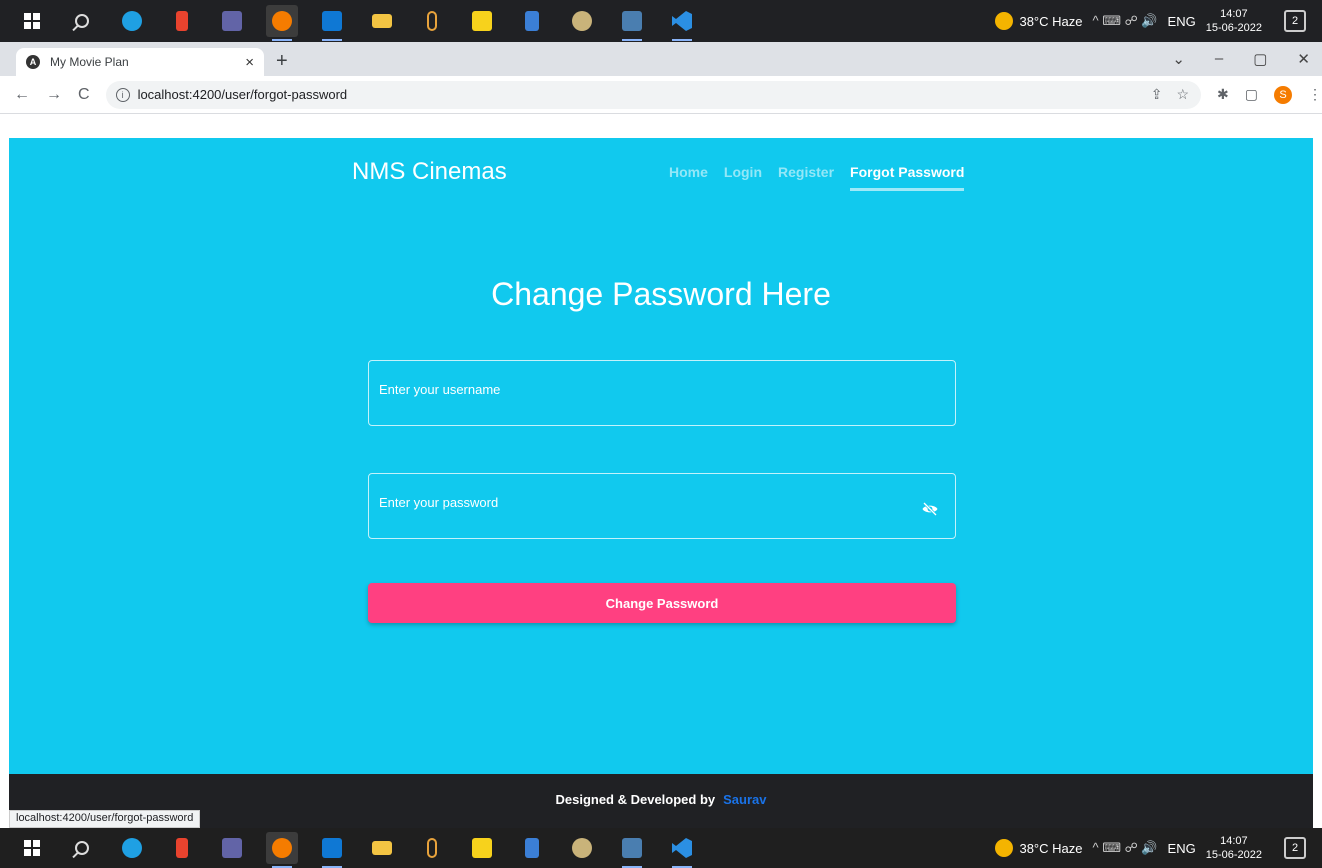  Describe the element at coordinates (84, 95) in the screenshot. I see `reload-icon: C` at that location.